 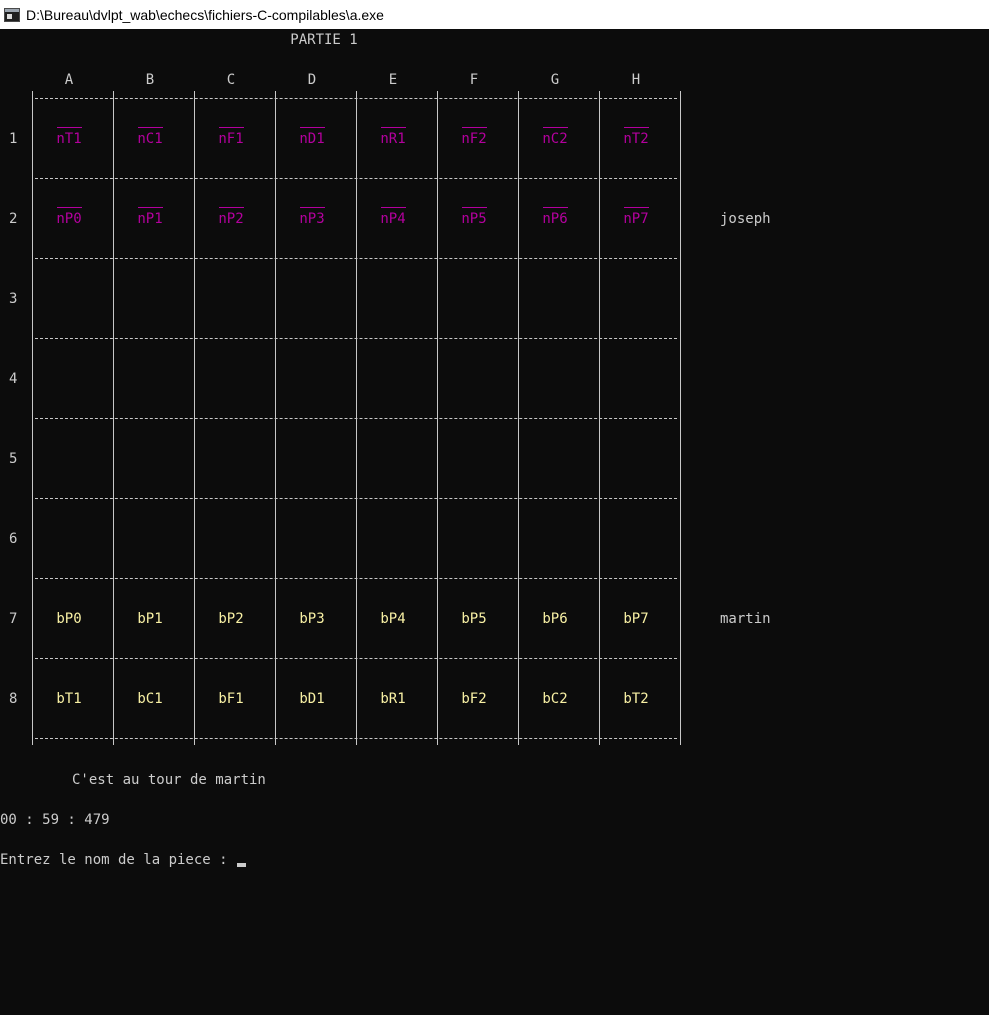 I want to click on chess-piece-bp4: bP4, so click(x=392, y=619).